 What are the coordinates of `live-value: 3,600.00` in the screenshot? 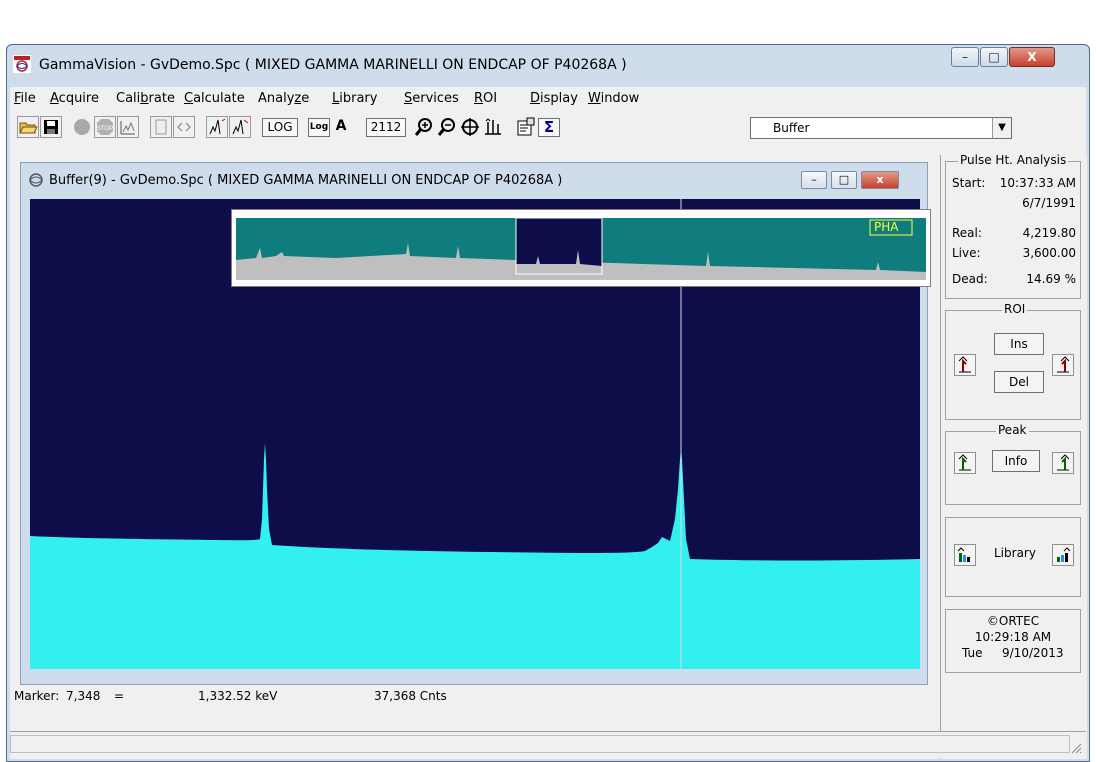 It's located at (1049, 253).